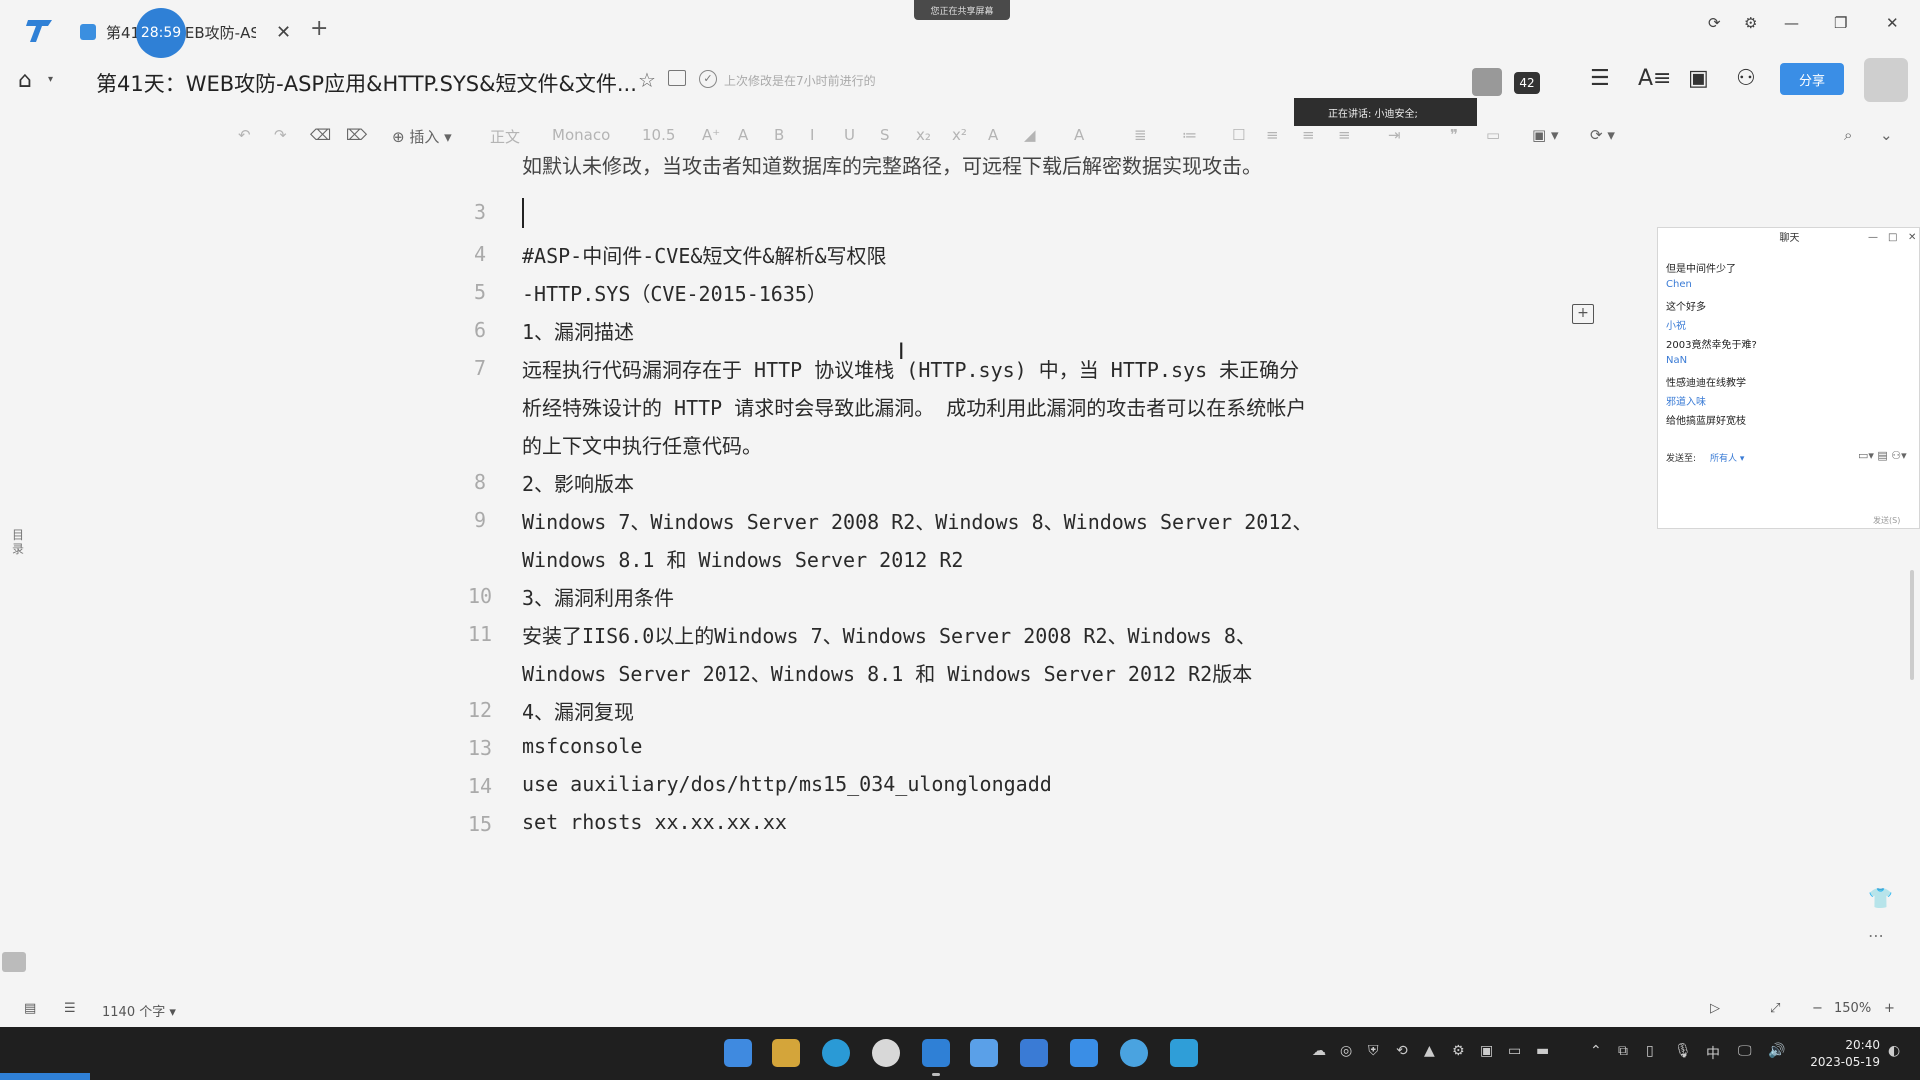 This screenshot has width=1920, height=1080. Describe the element at coordinates (30, 1008) in the screenshot. I see `outline-icon: ▤` at that location.